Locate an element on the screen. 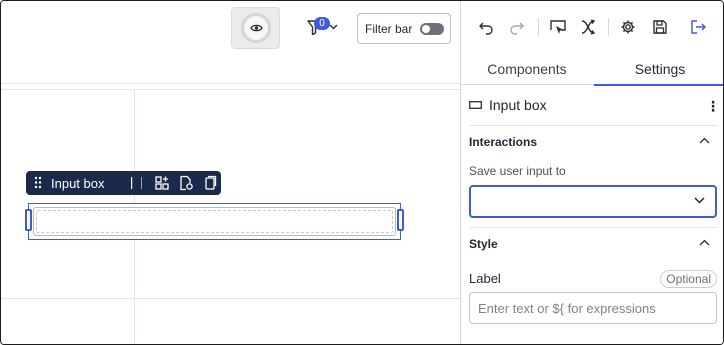  interactions-section-title: Interactions is located at coordinates (503, 142).